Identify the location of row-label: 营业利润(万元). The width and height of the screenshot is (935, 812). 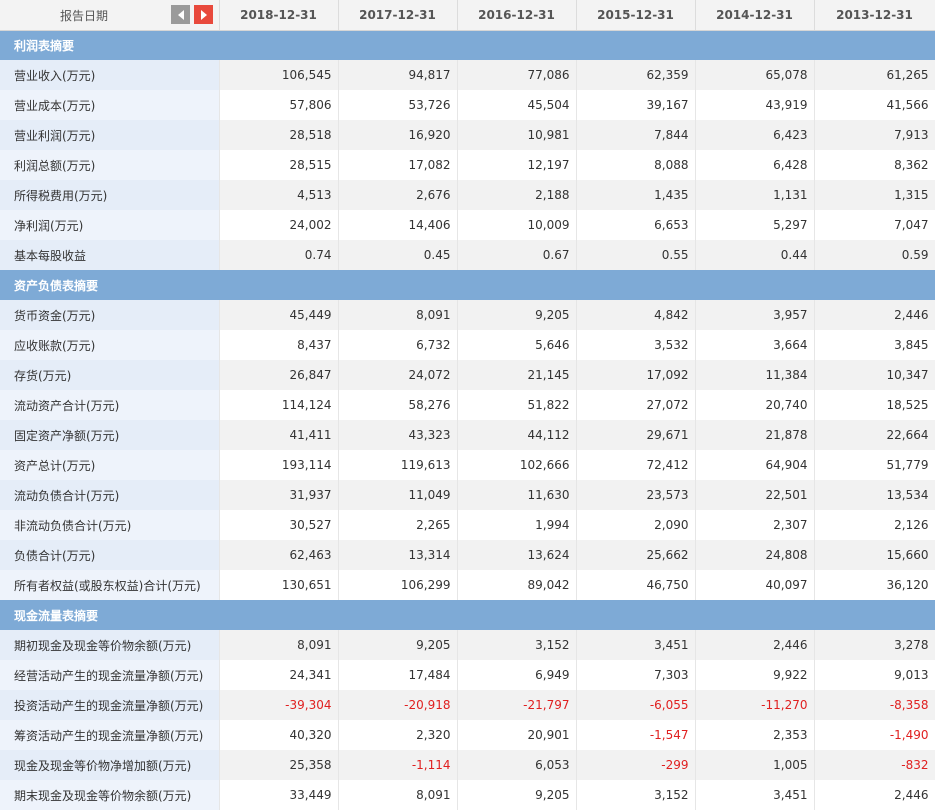
(110, 135).